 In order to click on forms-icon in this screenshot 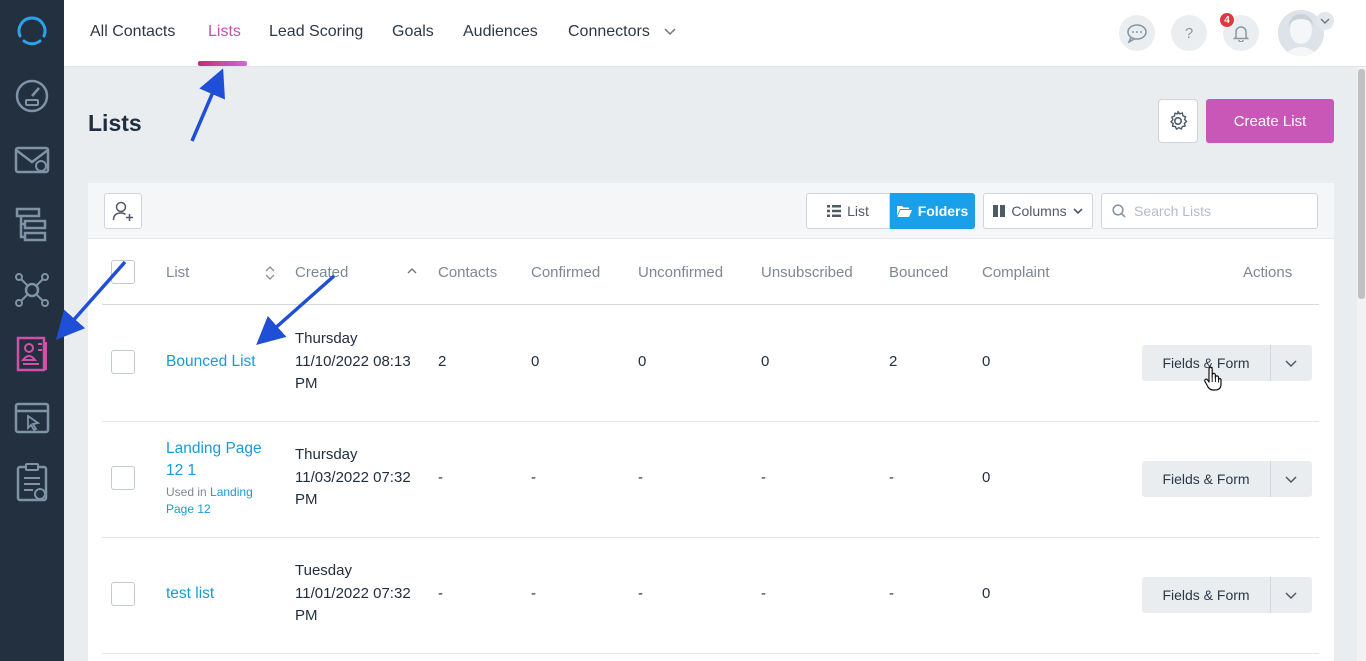, I will do `click(32, 482)`.